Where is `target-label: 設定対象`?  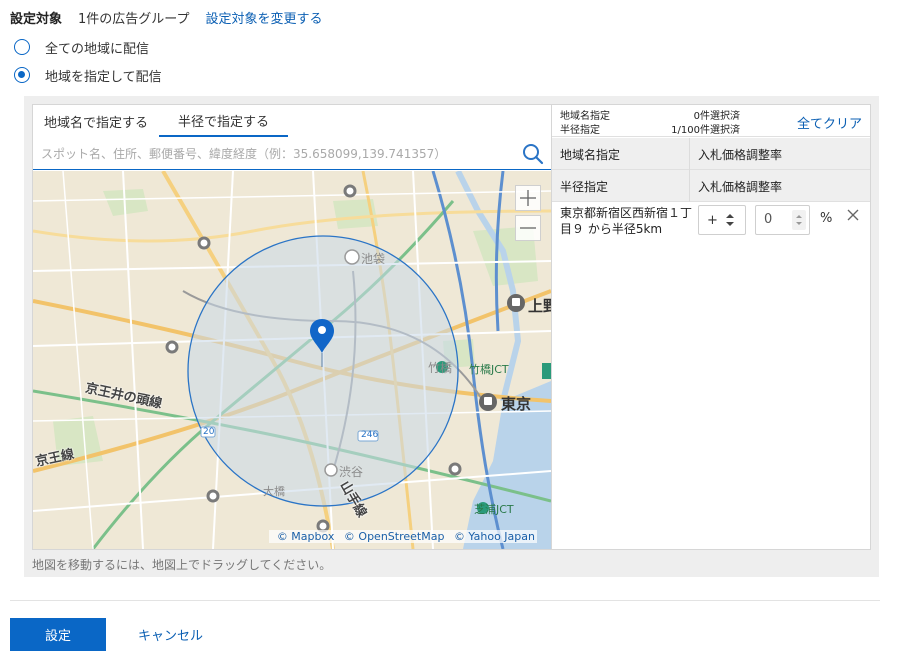 target-label: 設定対象 is located at coordinates (36, 19).